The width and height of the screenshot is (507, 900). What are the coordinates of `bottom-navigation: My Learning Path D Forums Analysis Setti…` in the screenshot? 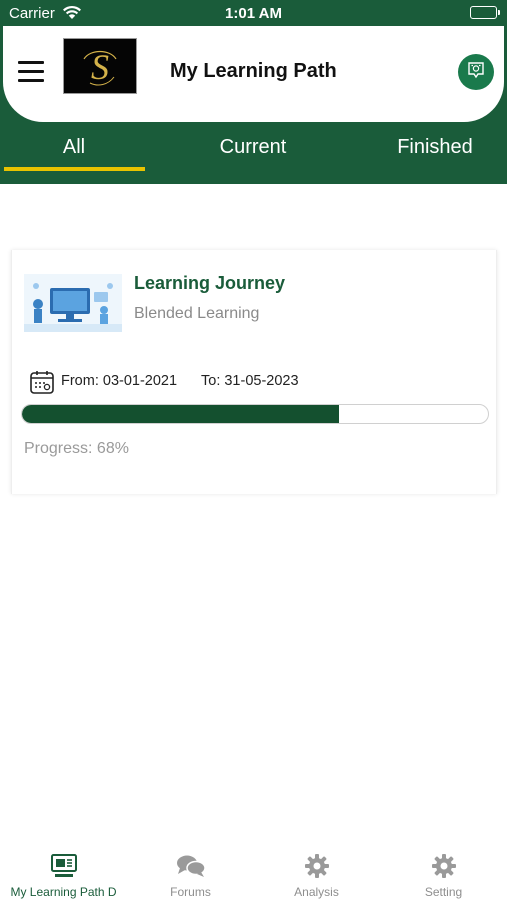 It's located at (253, 872).